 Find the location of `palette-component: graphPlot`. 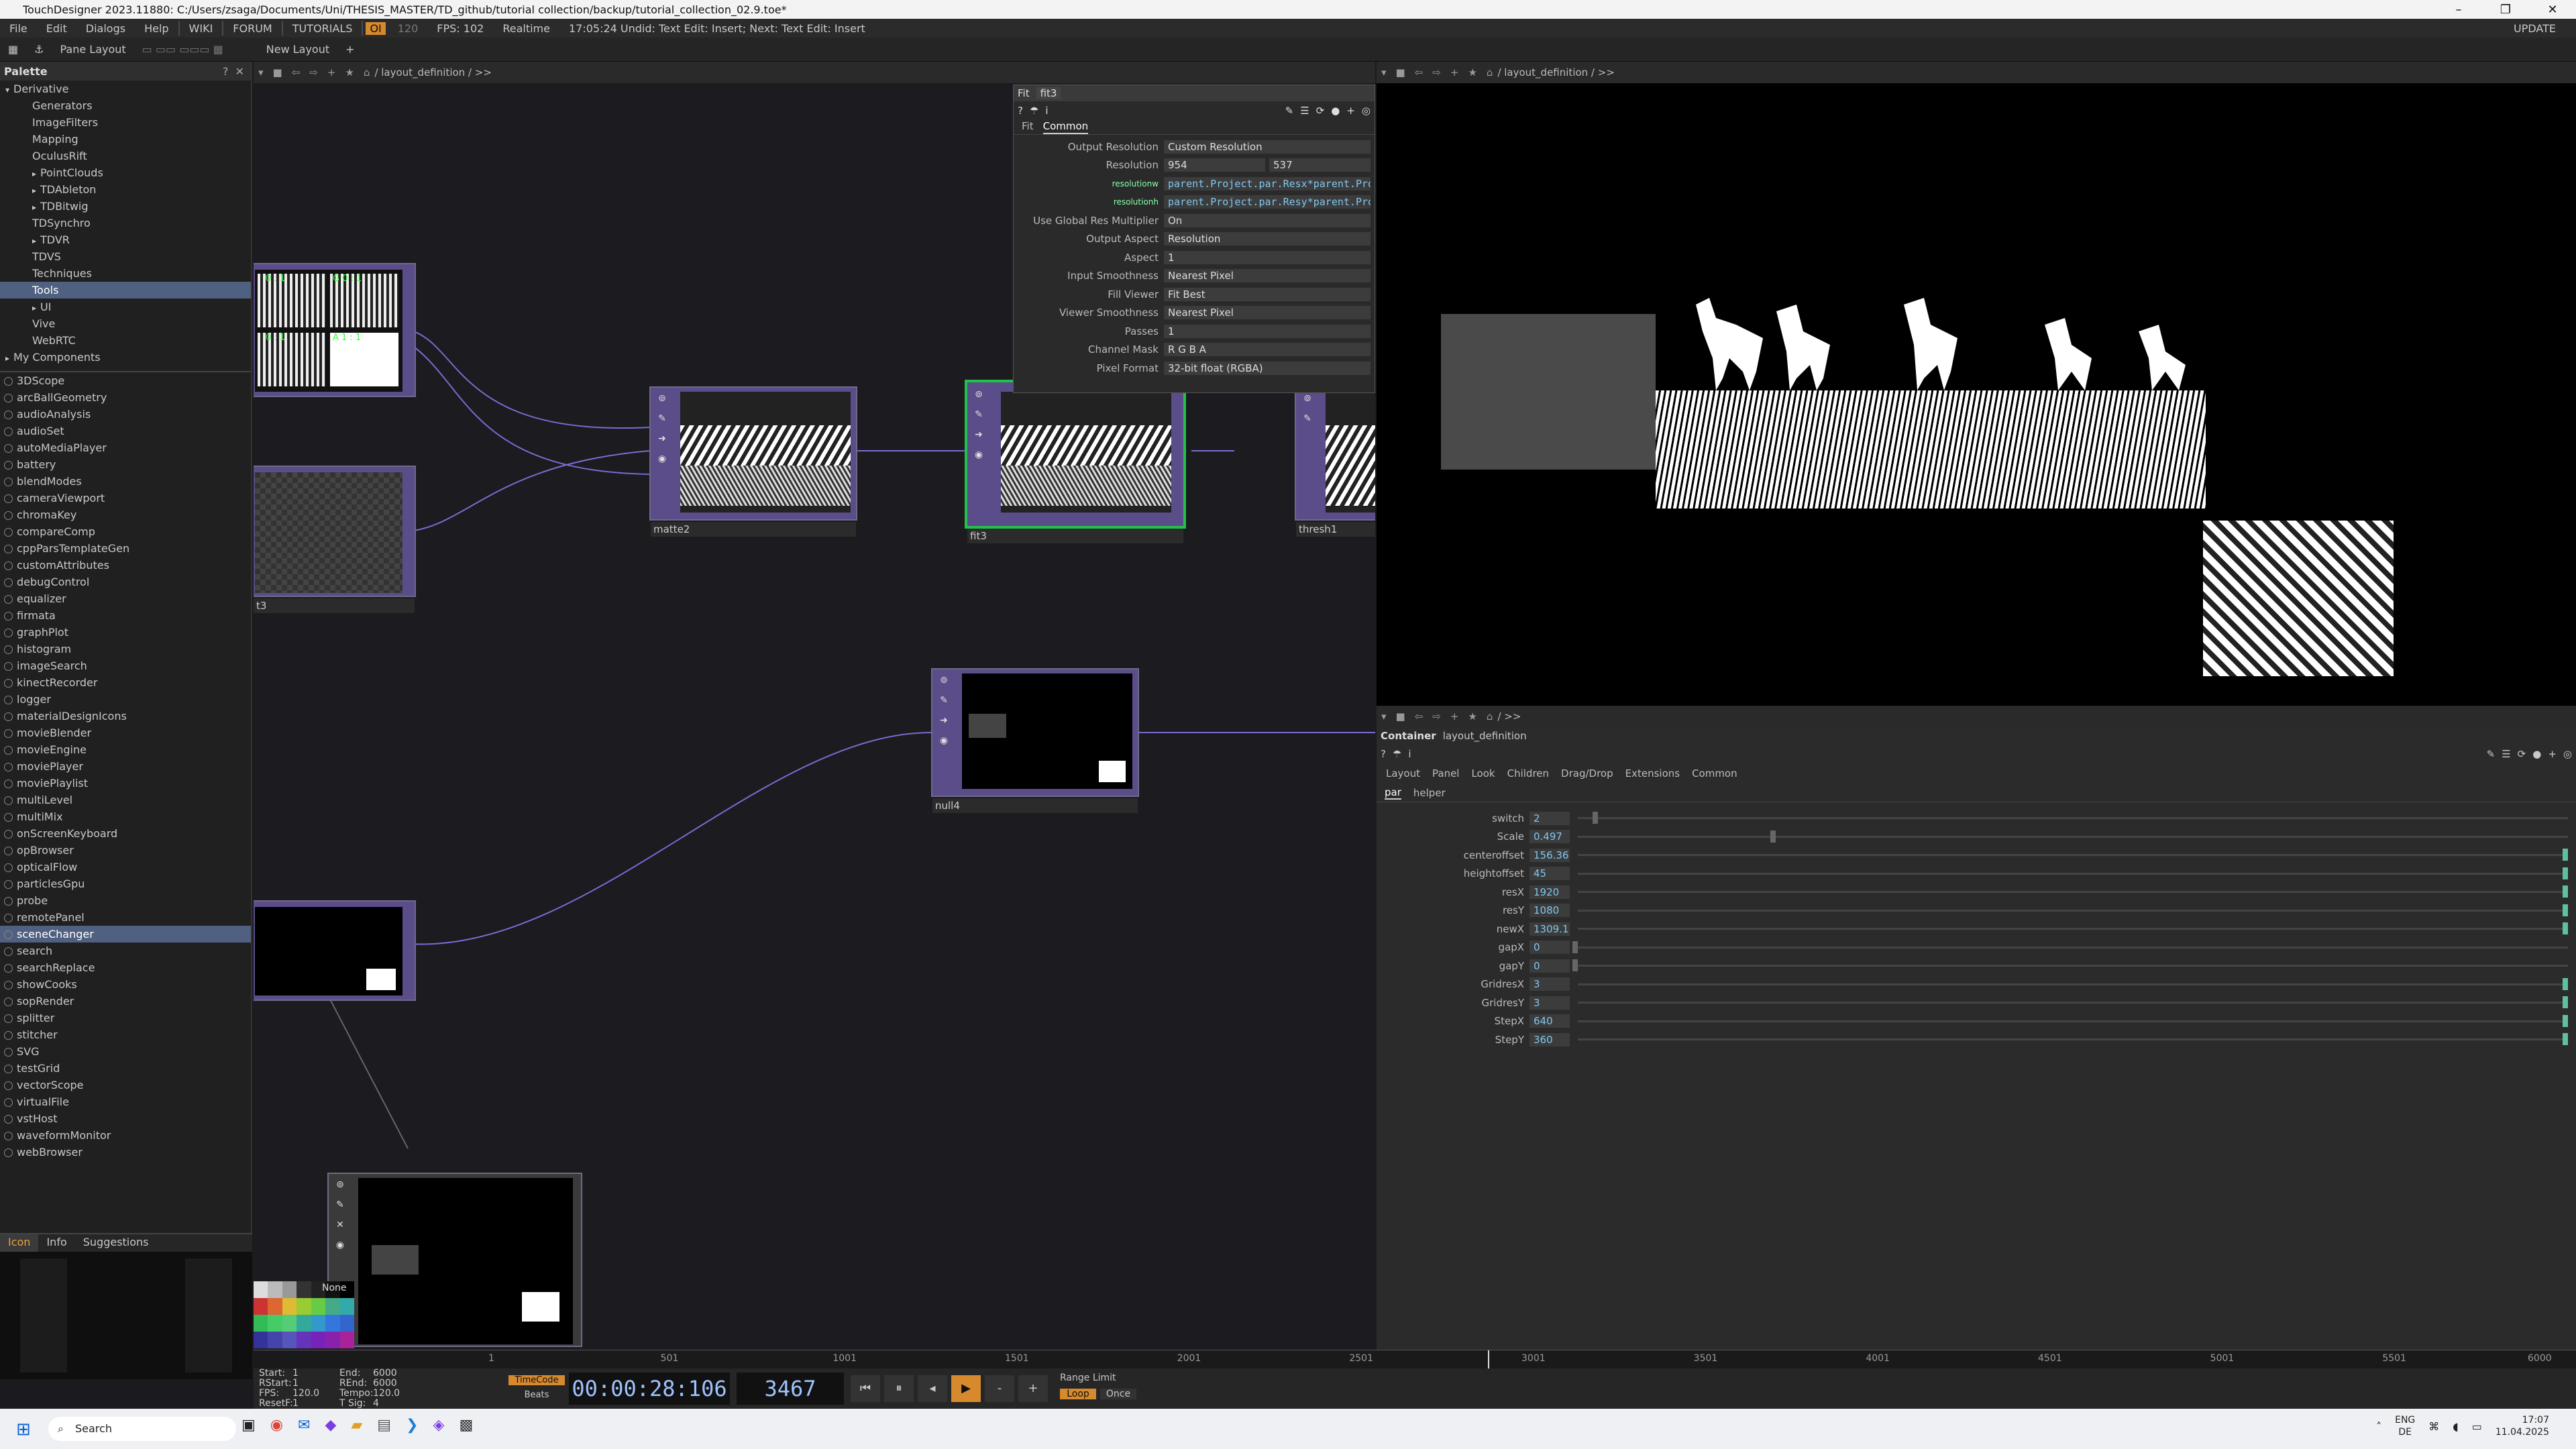

palette-component: graphPlot is located at coordinates (125, 632).